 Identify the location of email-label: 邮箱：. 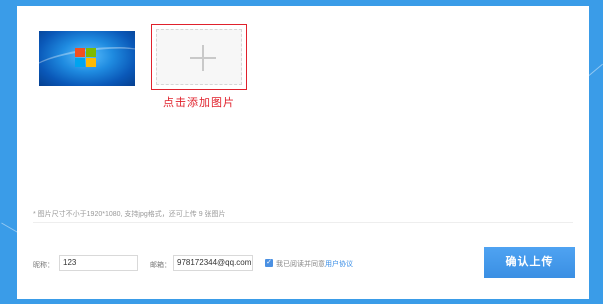
(160, 265).